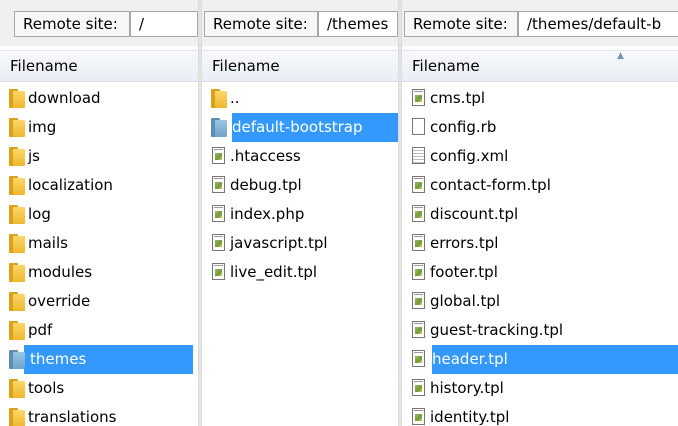 The width and height of the screenshot is (678, 426). I want to click on list-item: .htaccess, so click(300, 156).